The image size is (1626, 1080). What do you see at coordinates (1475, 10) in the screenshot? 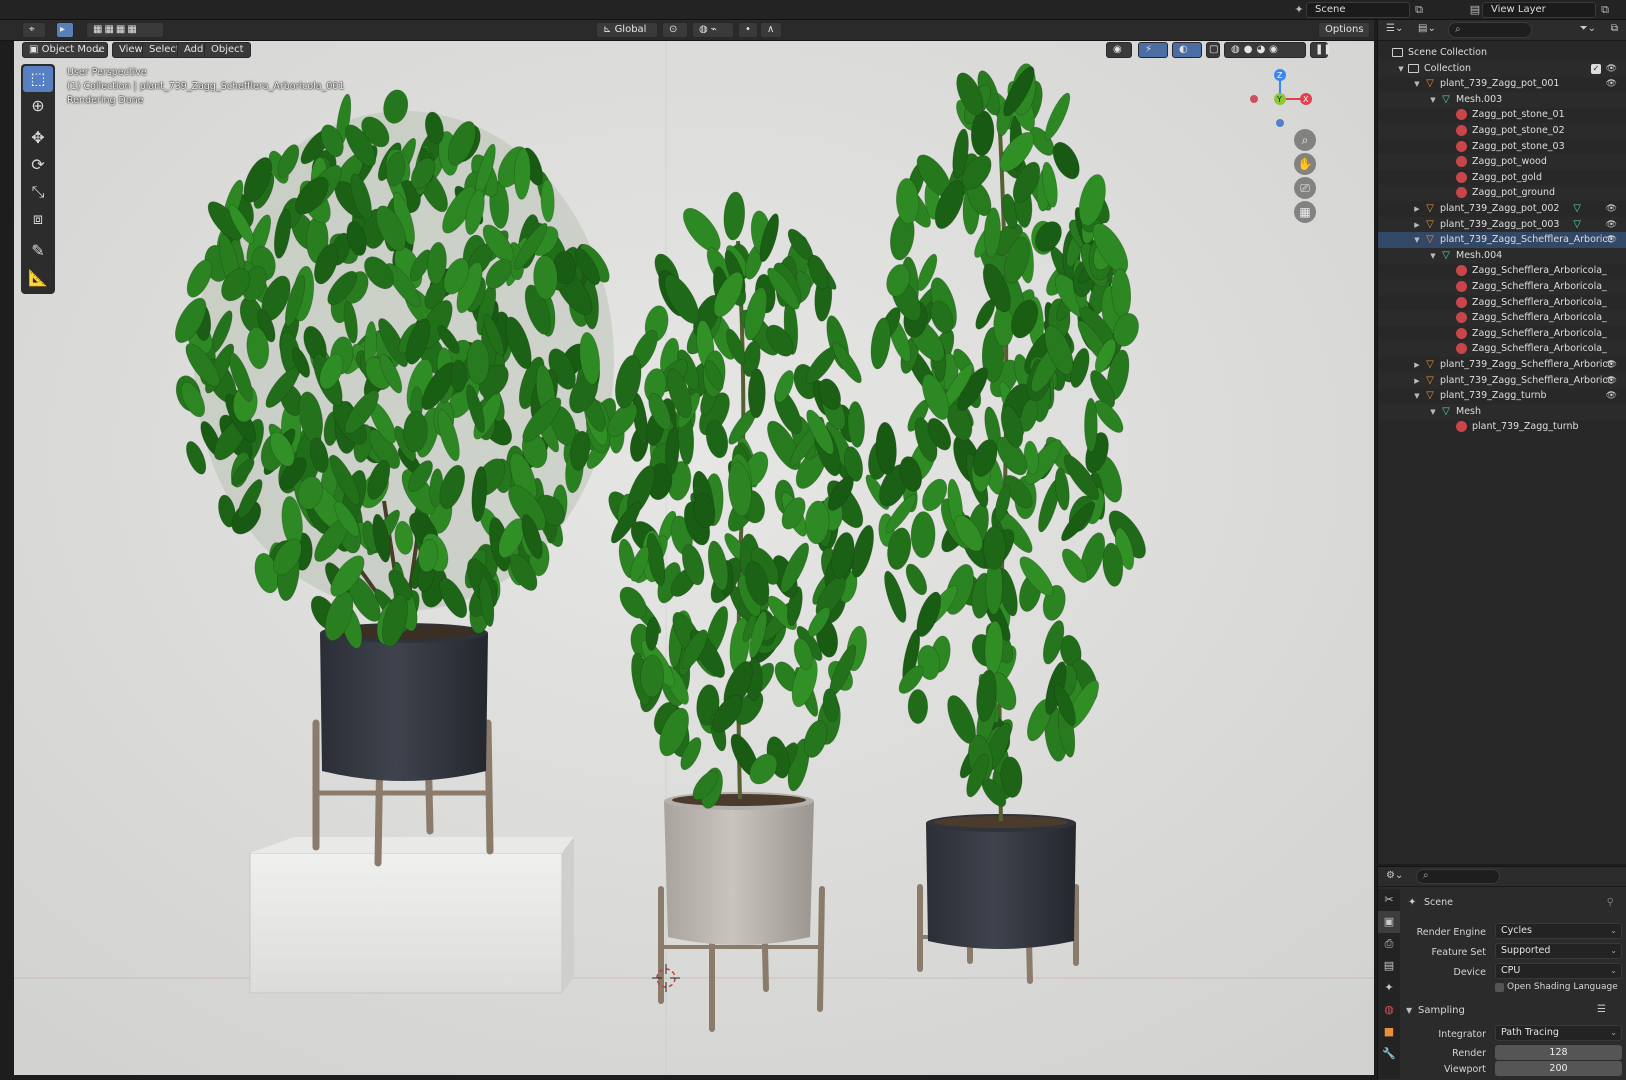
I see `view-layer-icon: ▤` at bounding box center [1475, 10].